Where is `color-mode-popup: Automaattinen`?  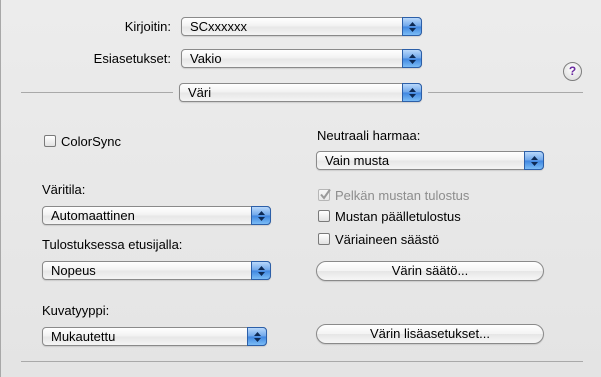
color-mode-popup: Automaattinen is located at coordinates (156, 215).